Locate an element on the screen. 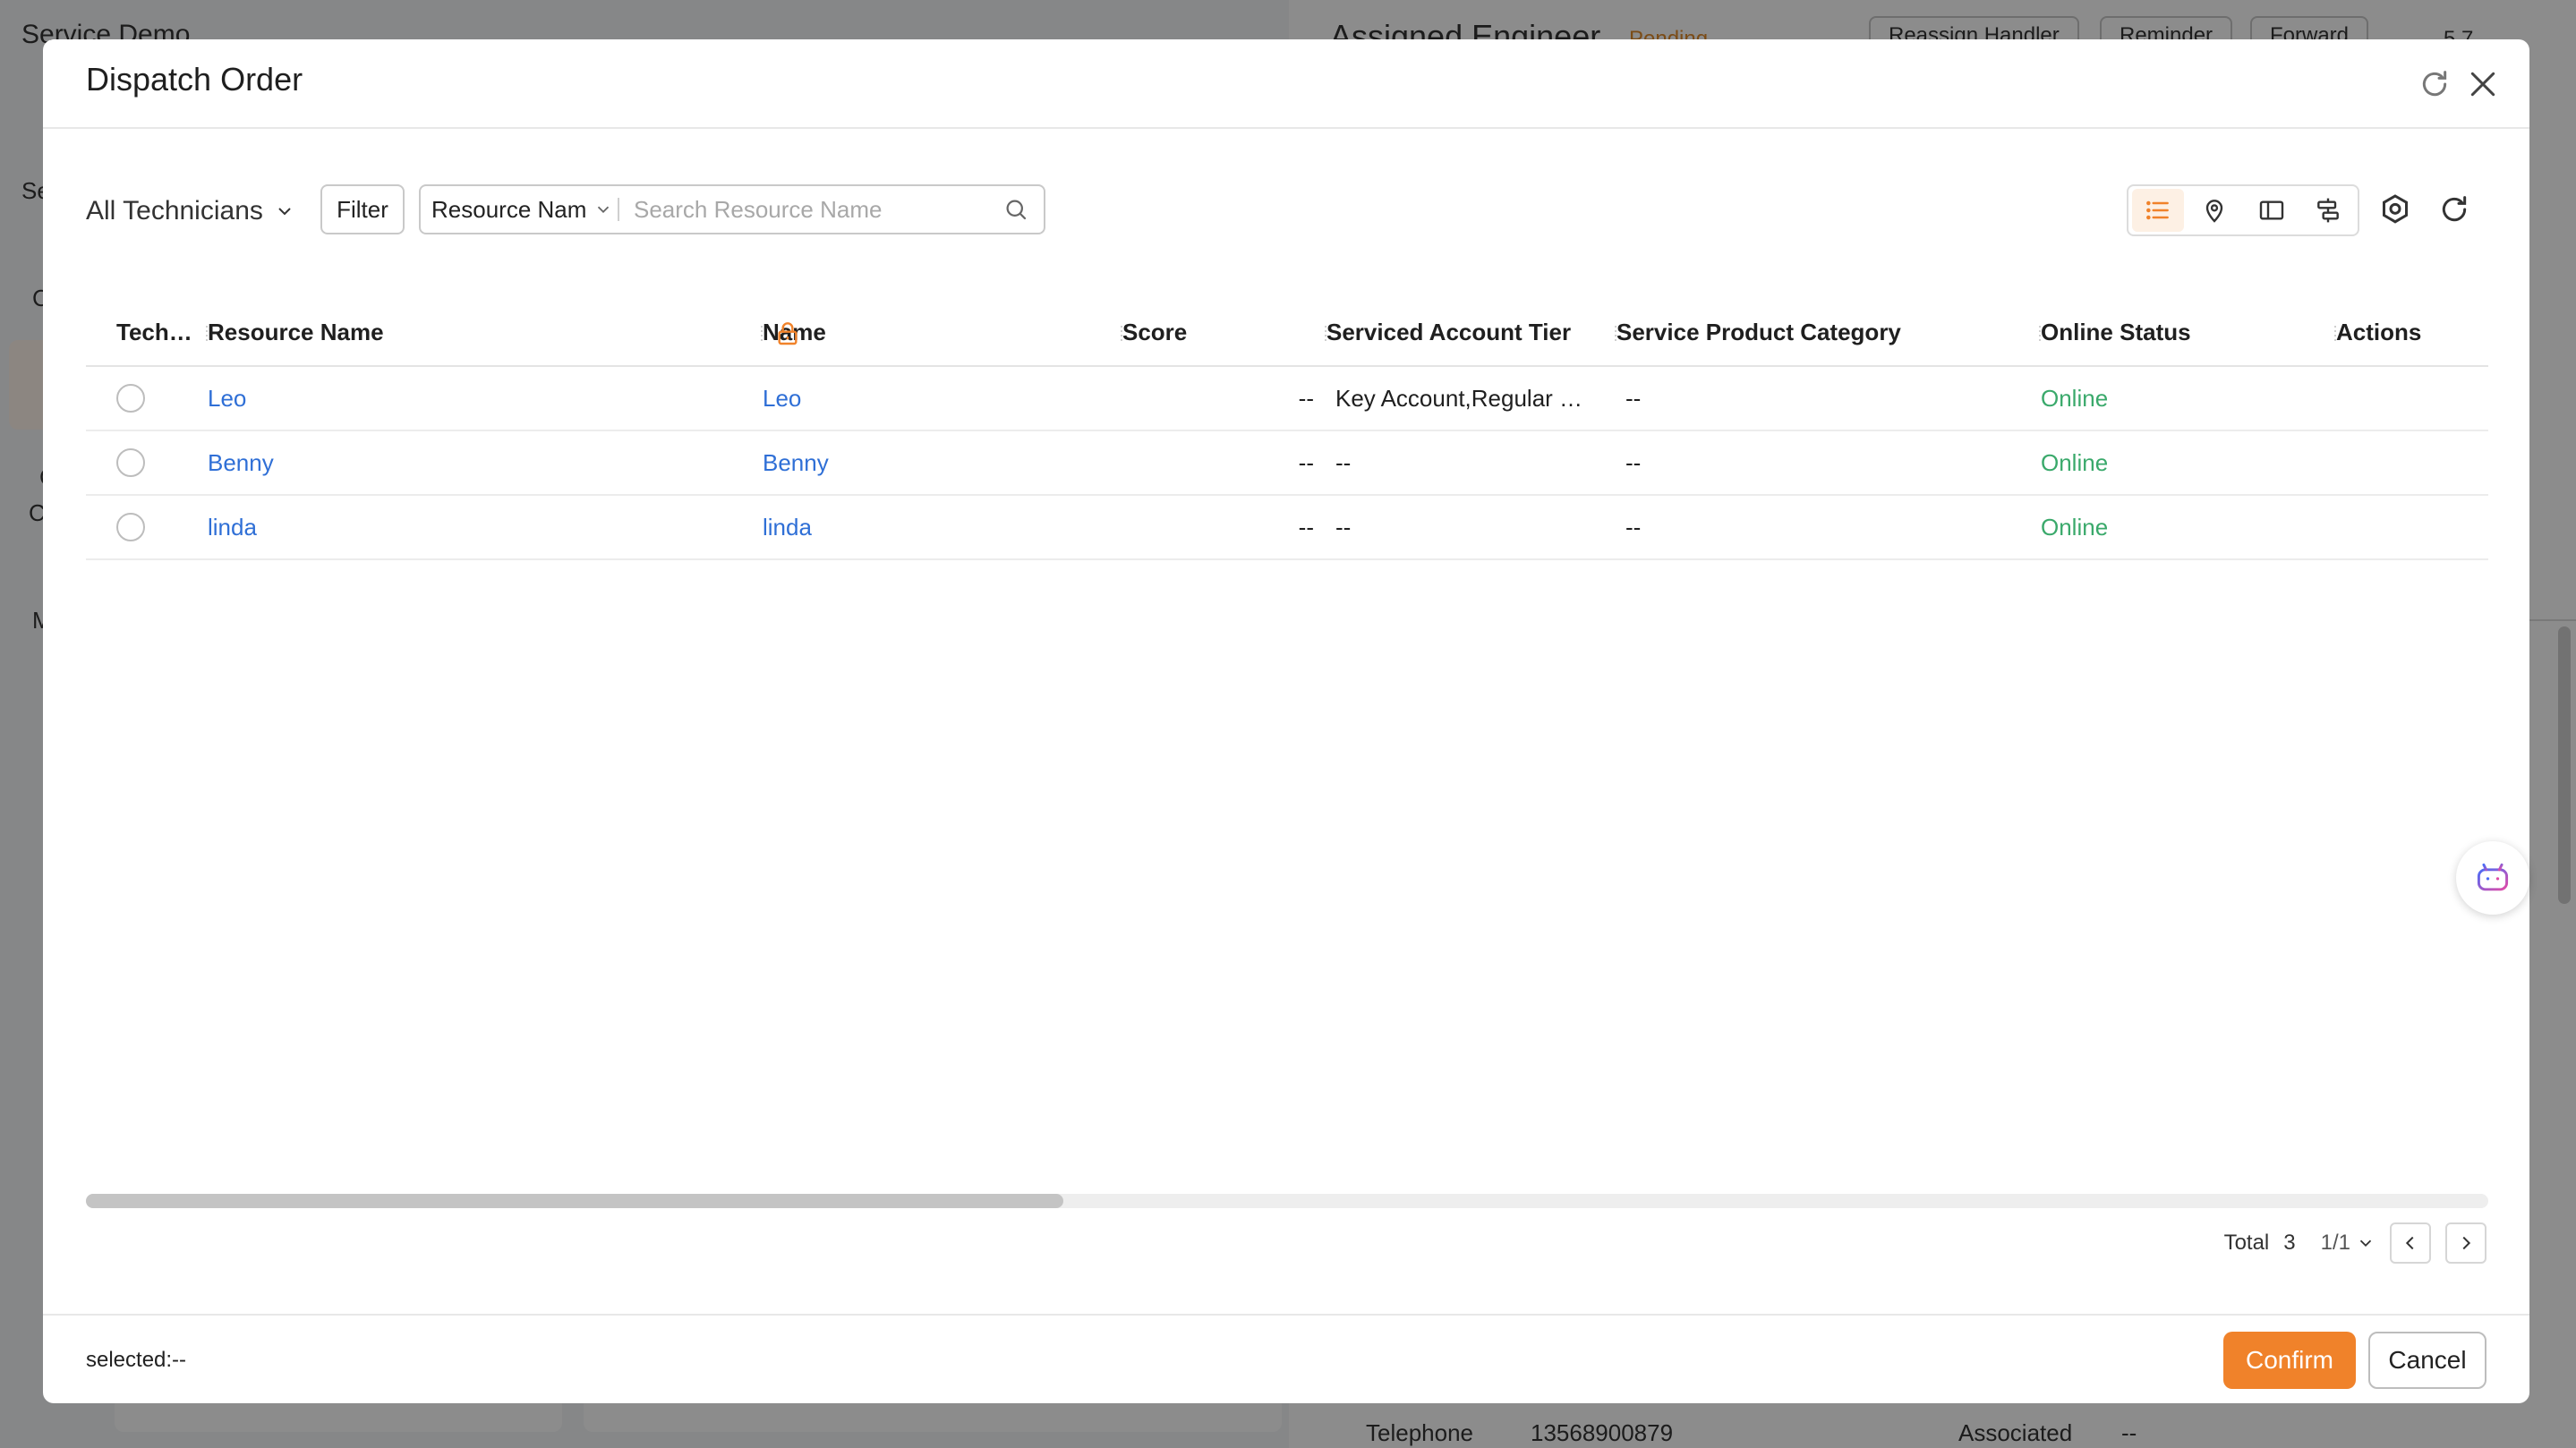 This screenshot has height=1448, width=2576. robot-assistant-icon is located at coordinates (2493, 877).